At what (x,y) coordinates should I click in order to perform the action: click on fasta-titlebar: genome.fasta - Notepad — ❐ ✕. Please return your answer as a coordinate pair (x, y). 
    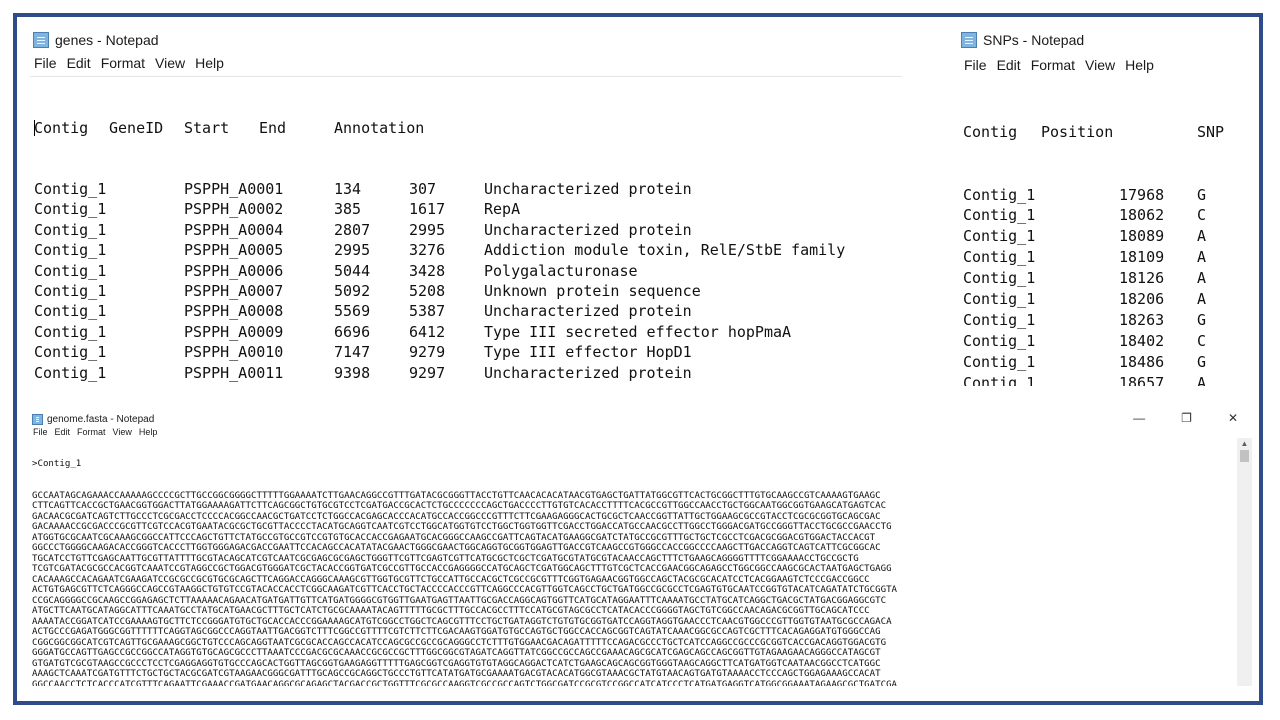
    Looking at the image, I should click on (640, 419).